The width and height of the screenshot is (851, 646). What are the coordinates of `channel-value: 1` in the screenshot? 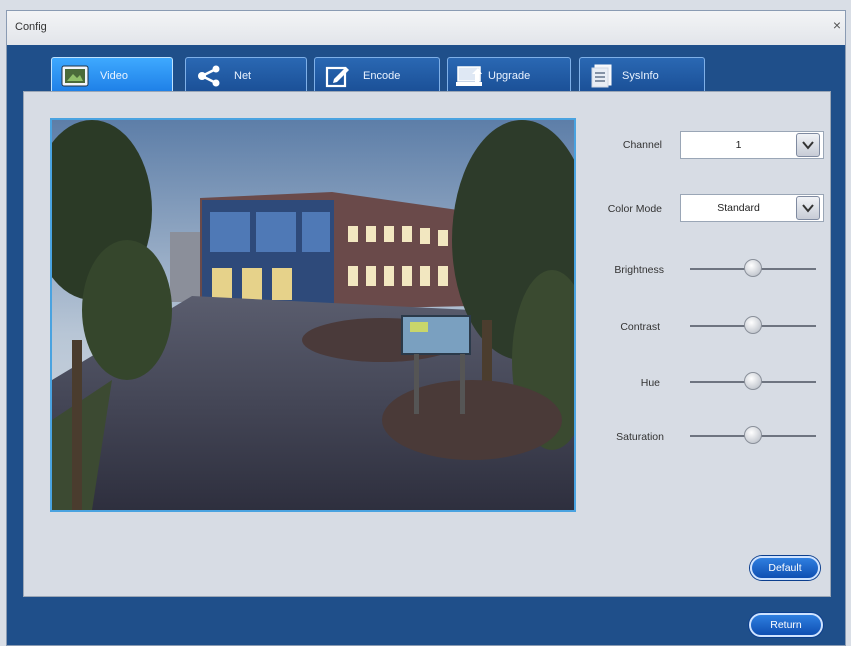 It's located at (738, 145).